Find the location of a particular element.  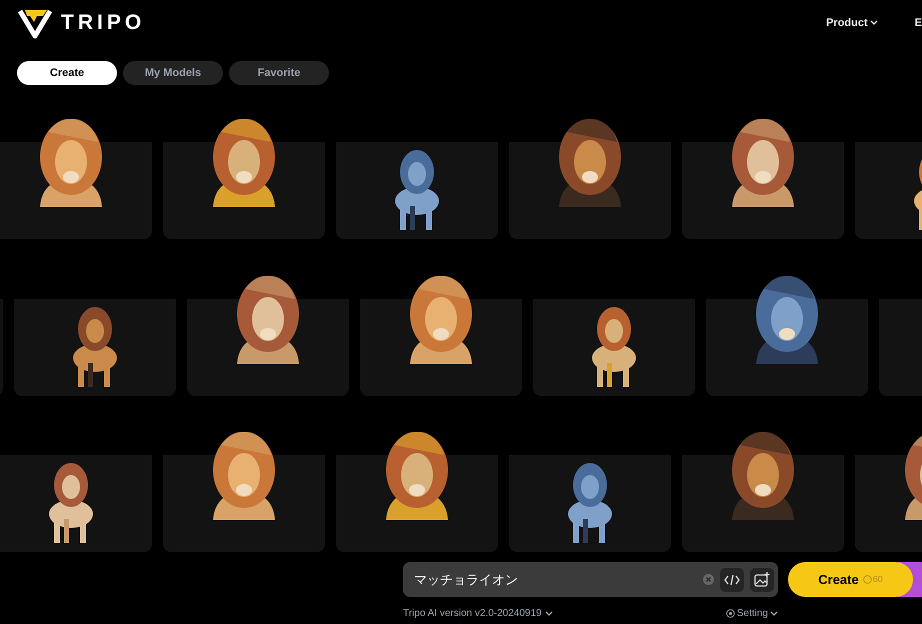

tab: Favorite is located at coordinates (279, 73).